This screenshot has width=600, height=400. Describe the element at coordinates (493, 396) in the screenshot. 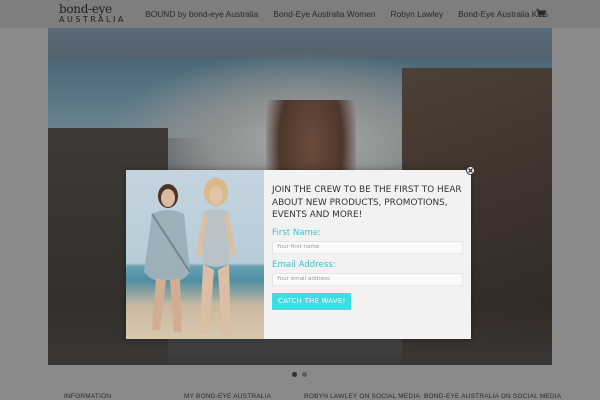

I see `footer-col-bondeye-social: BOND-EYE AUSTRALIA ON SOCIAL MEDIA` at that location.